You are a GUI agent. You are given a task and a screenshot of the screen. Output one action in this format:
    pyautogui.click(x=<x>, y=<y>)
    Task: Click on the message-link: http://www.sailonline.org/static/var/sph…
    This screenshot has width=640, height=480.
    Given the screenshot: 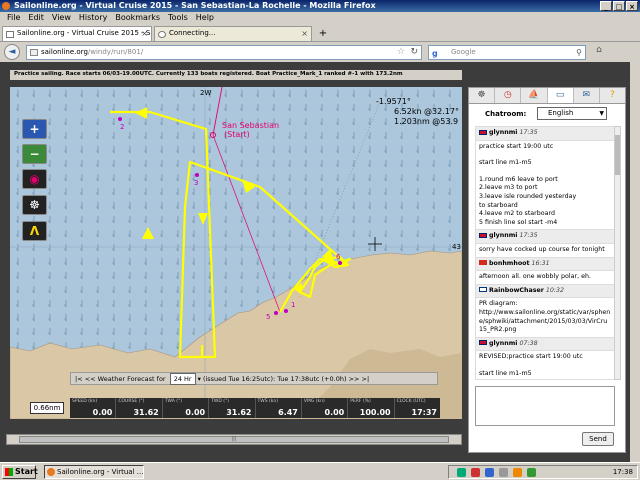 What is the action you would take?
    pyautogui.click(x=545, y=322)
    